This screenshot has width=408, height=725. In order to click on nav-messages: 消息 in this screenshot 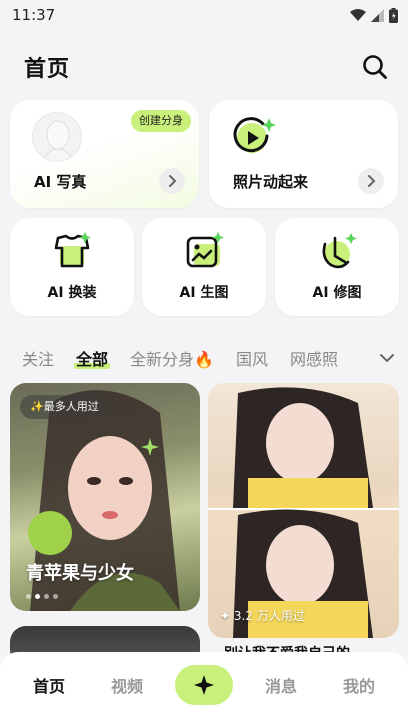, I will do `click(281, 685)`.